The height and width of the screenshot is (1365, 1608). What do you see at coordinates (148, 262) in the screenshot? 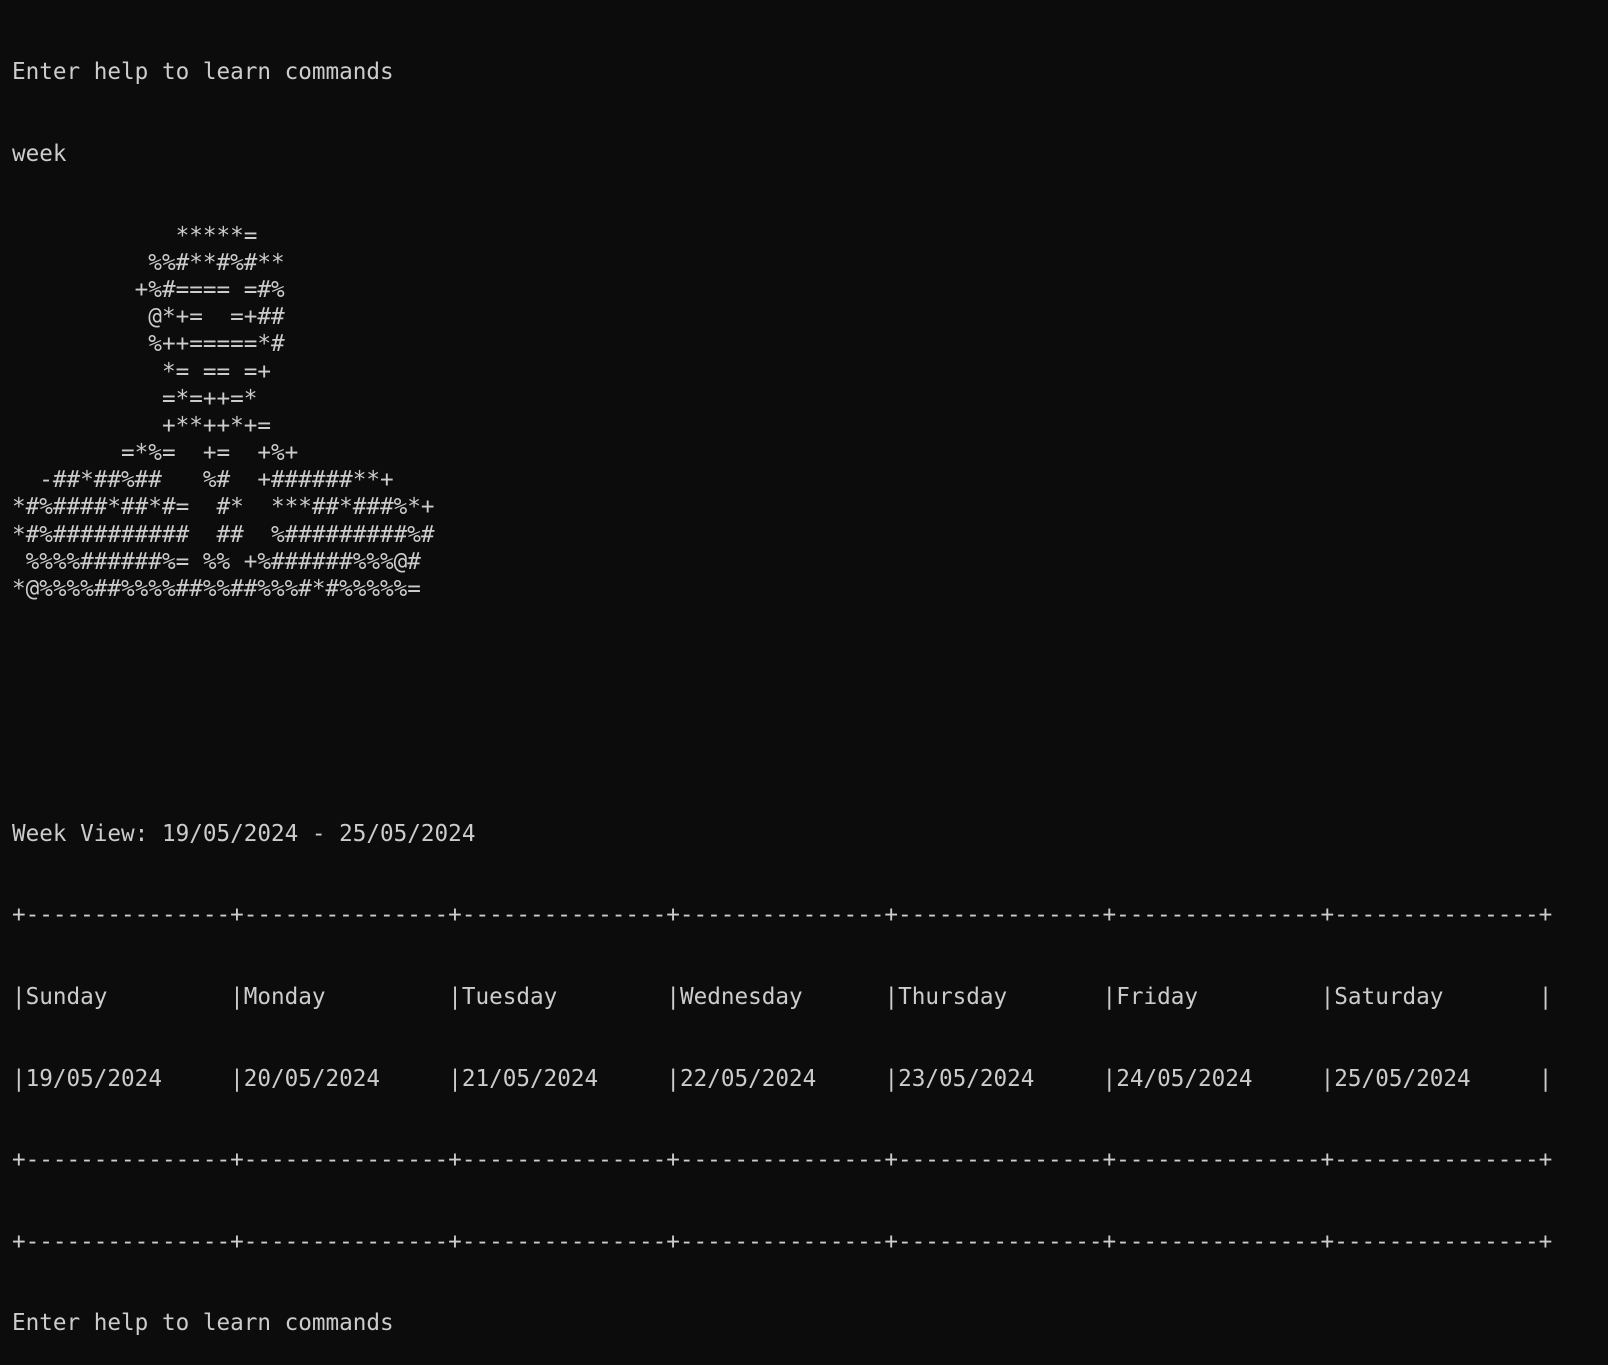
I see `ascii-art-line: %%#**#%#**` at bounding box center [148, 262].